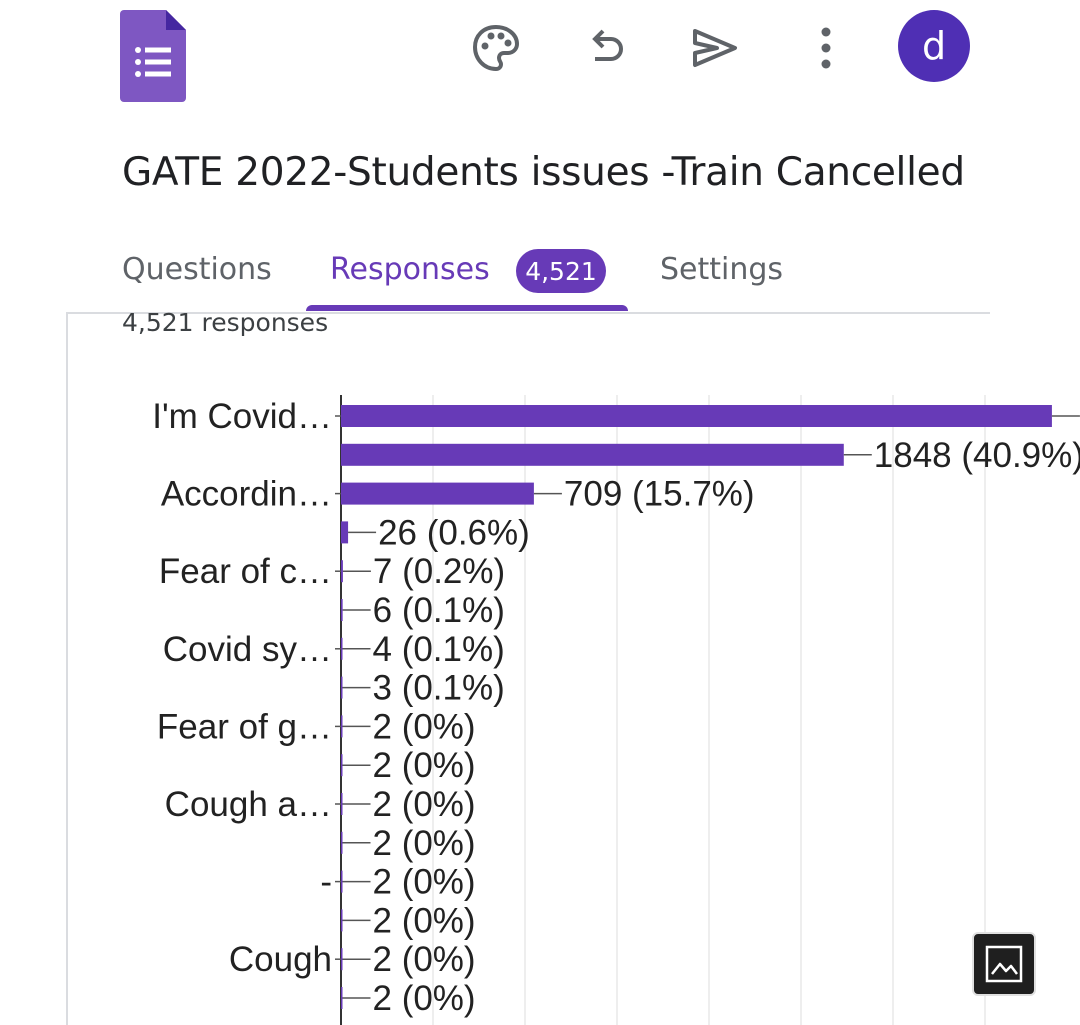  I want to click on chart-data-label: 709 (15.7%), so click(659, 494).